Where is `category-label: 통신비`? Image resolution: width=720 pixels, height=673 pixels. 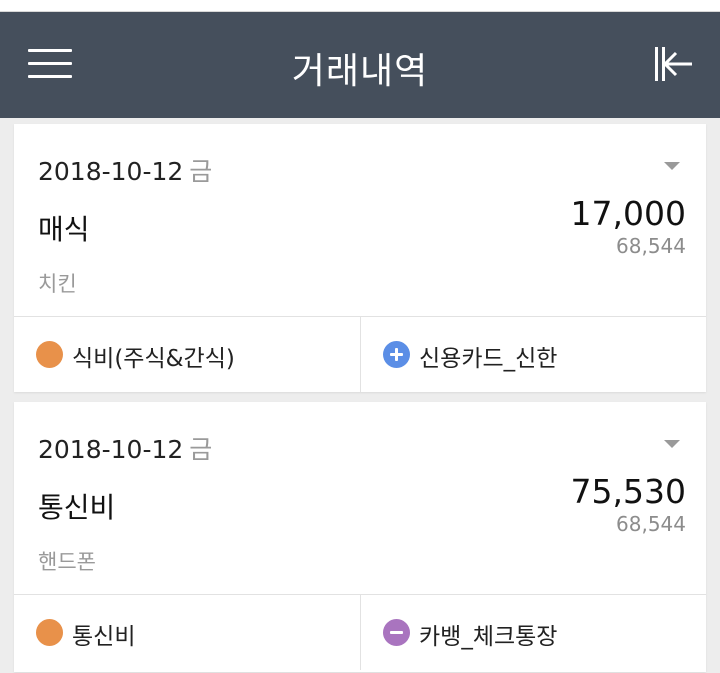 category-label: 통신비 is located at coordinates (104, 637).